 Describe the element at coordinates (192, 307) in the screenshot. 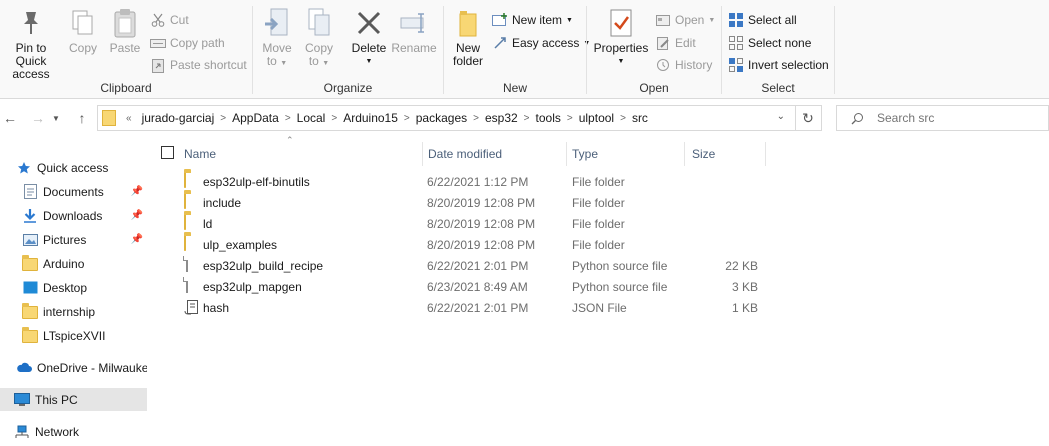

I see `json-file-icon` at that location.